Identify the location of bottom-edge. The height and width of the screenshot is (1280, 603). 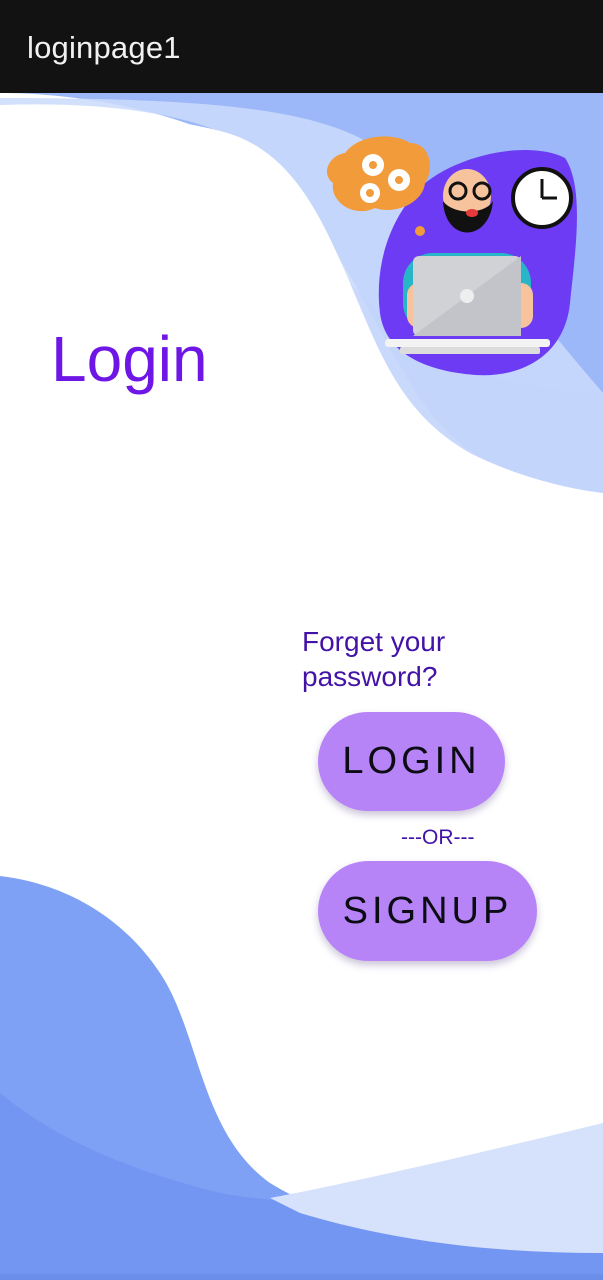
(301, 1277).